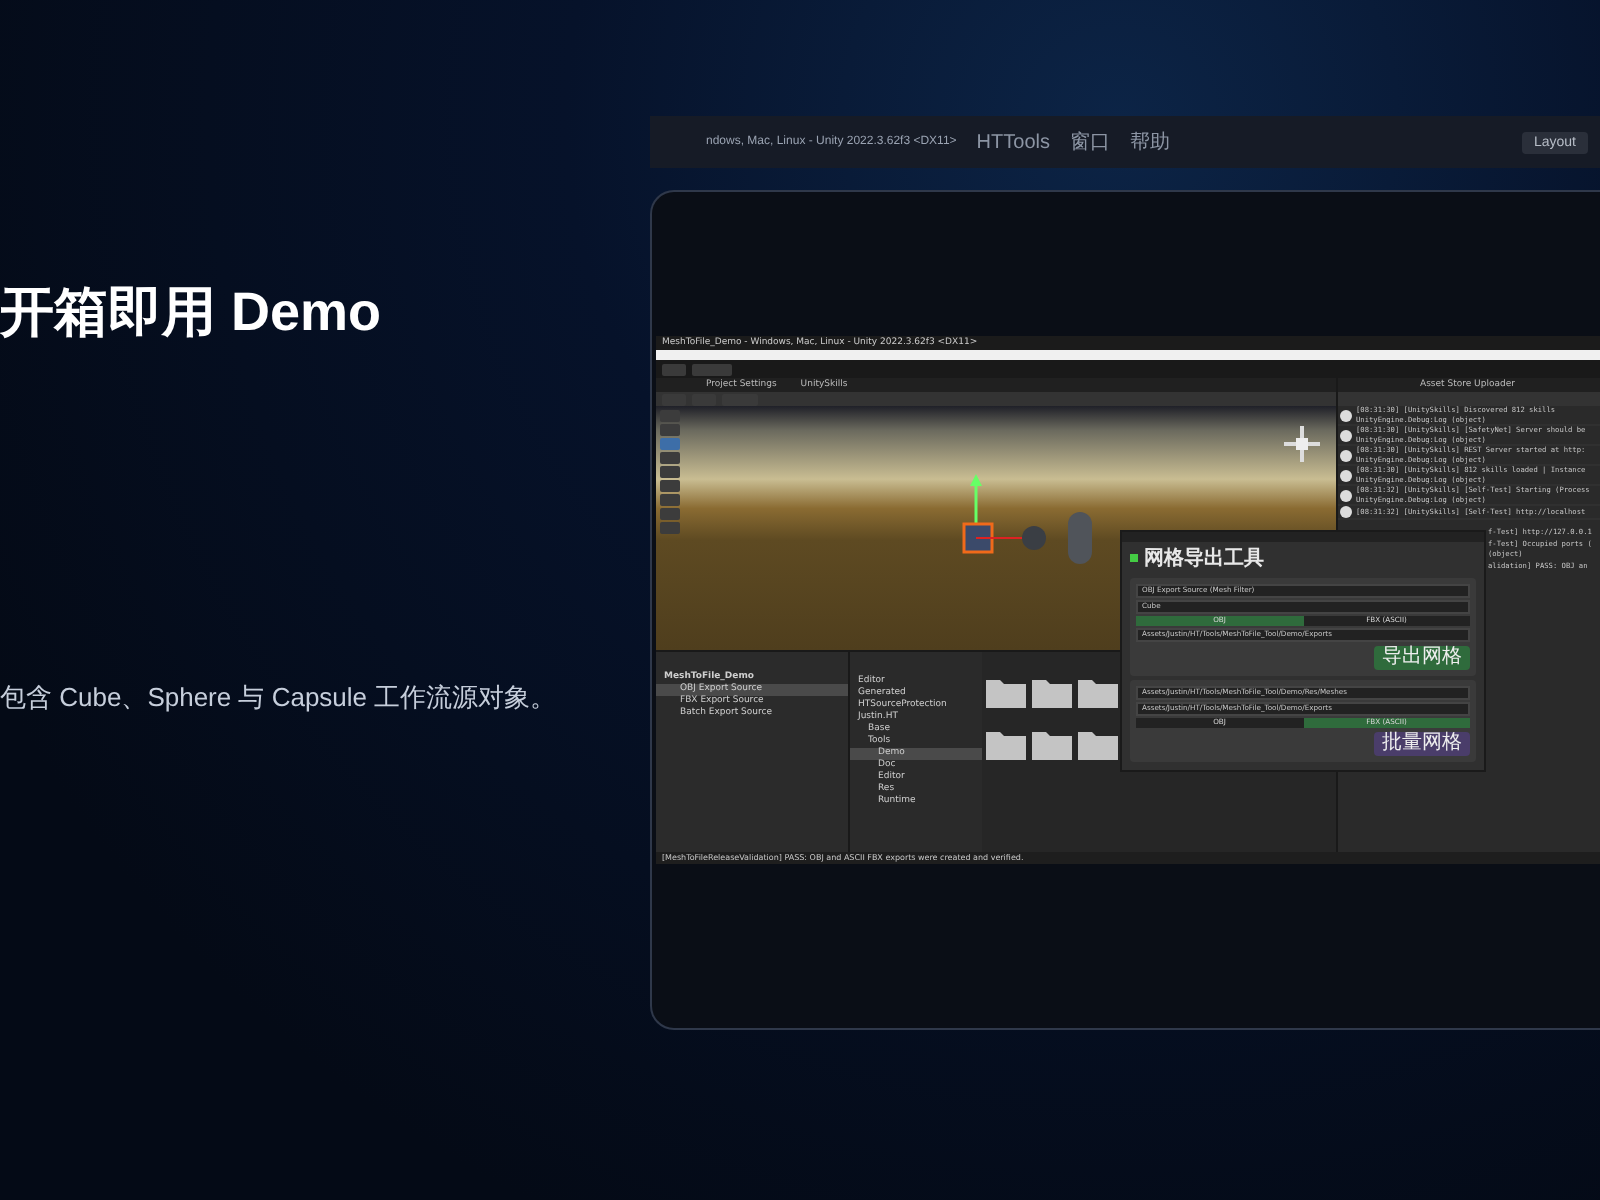  What do you see at coordinates (1422, 658) in the screenshot?
I see `export-button: 导出网格` at bounding box center [1422, 658].